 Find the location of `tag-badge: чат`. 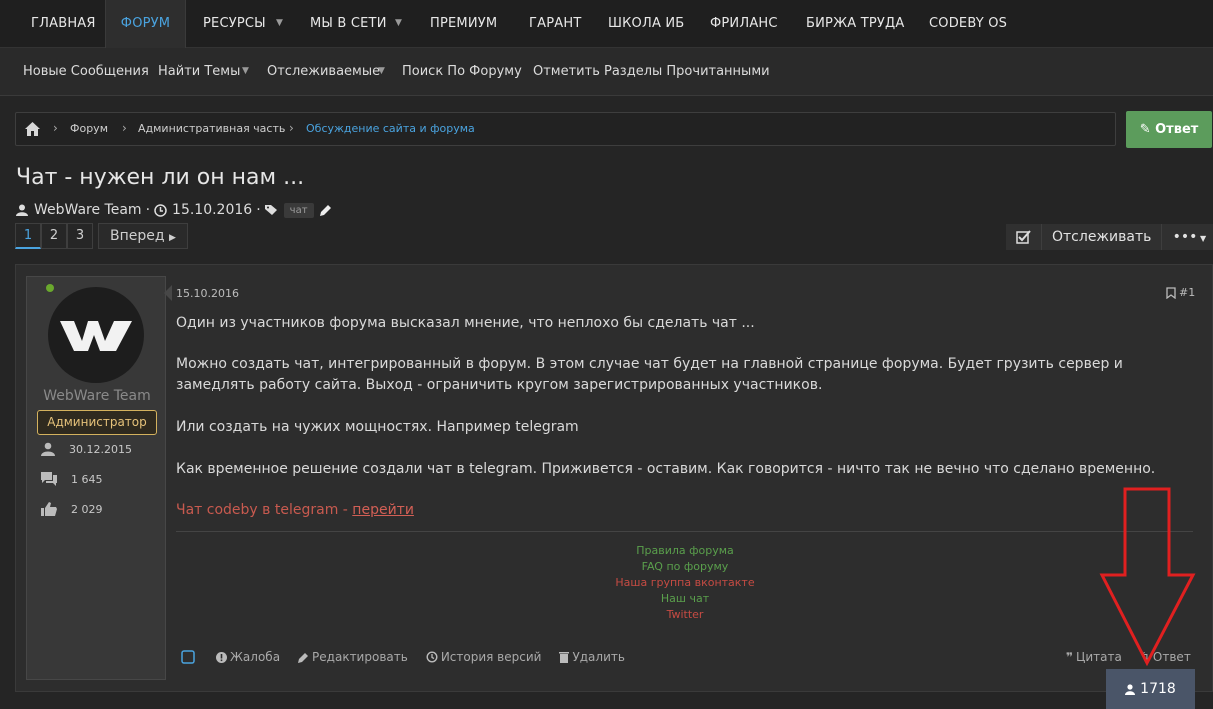

tag-badge: чат is located at coordinates (298, 210).